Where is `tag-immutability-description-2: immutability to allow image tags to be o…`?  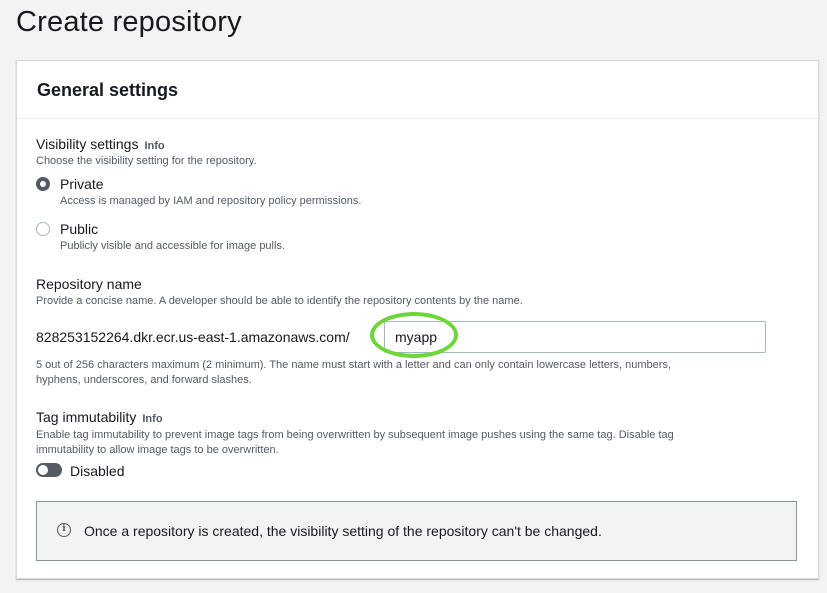 tag-immutability-description-2: immutability to allow image tags to be o… is located at coordinates (157, 450).